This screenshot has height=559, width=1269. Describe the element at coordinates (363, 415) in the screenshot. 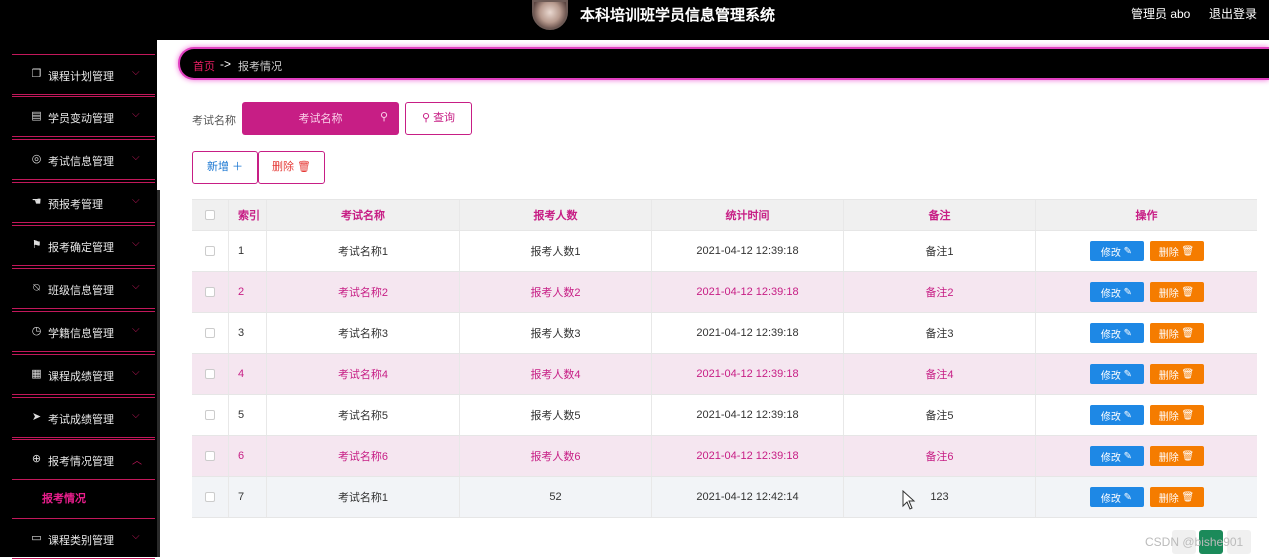

I see `row-name: 考试名称5` at that location.